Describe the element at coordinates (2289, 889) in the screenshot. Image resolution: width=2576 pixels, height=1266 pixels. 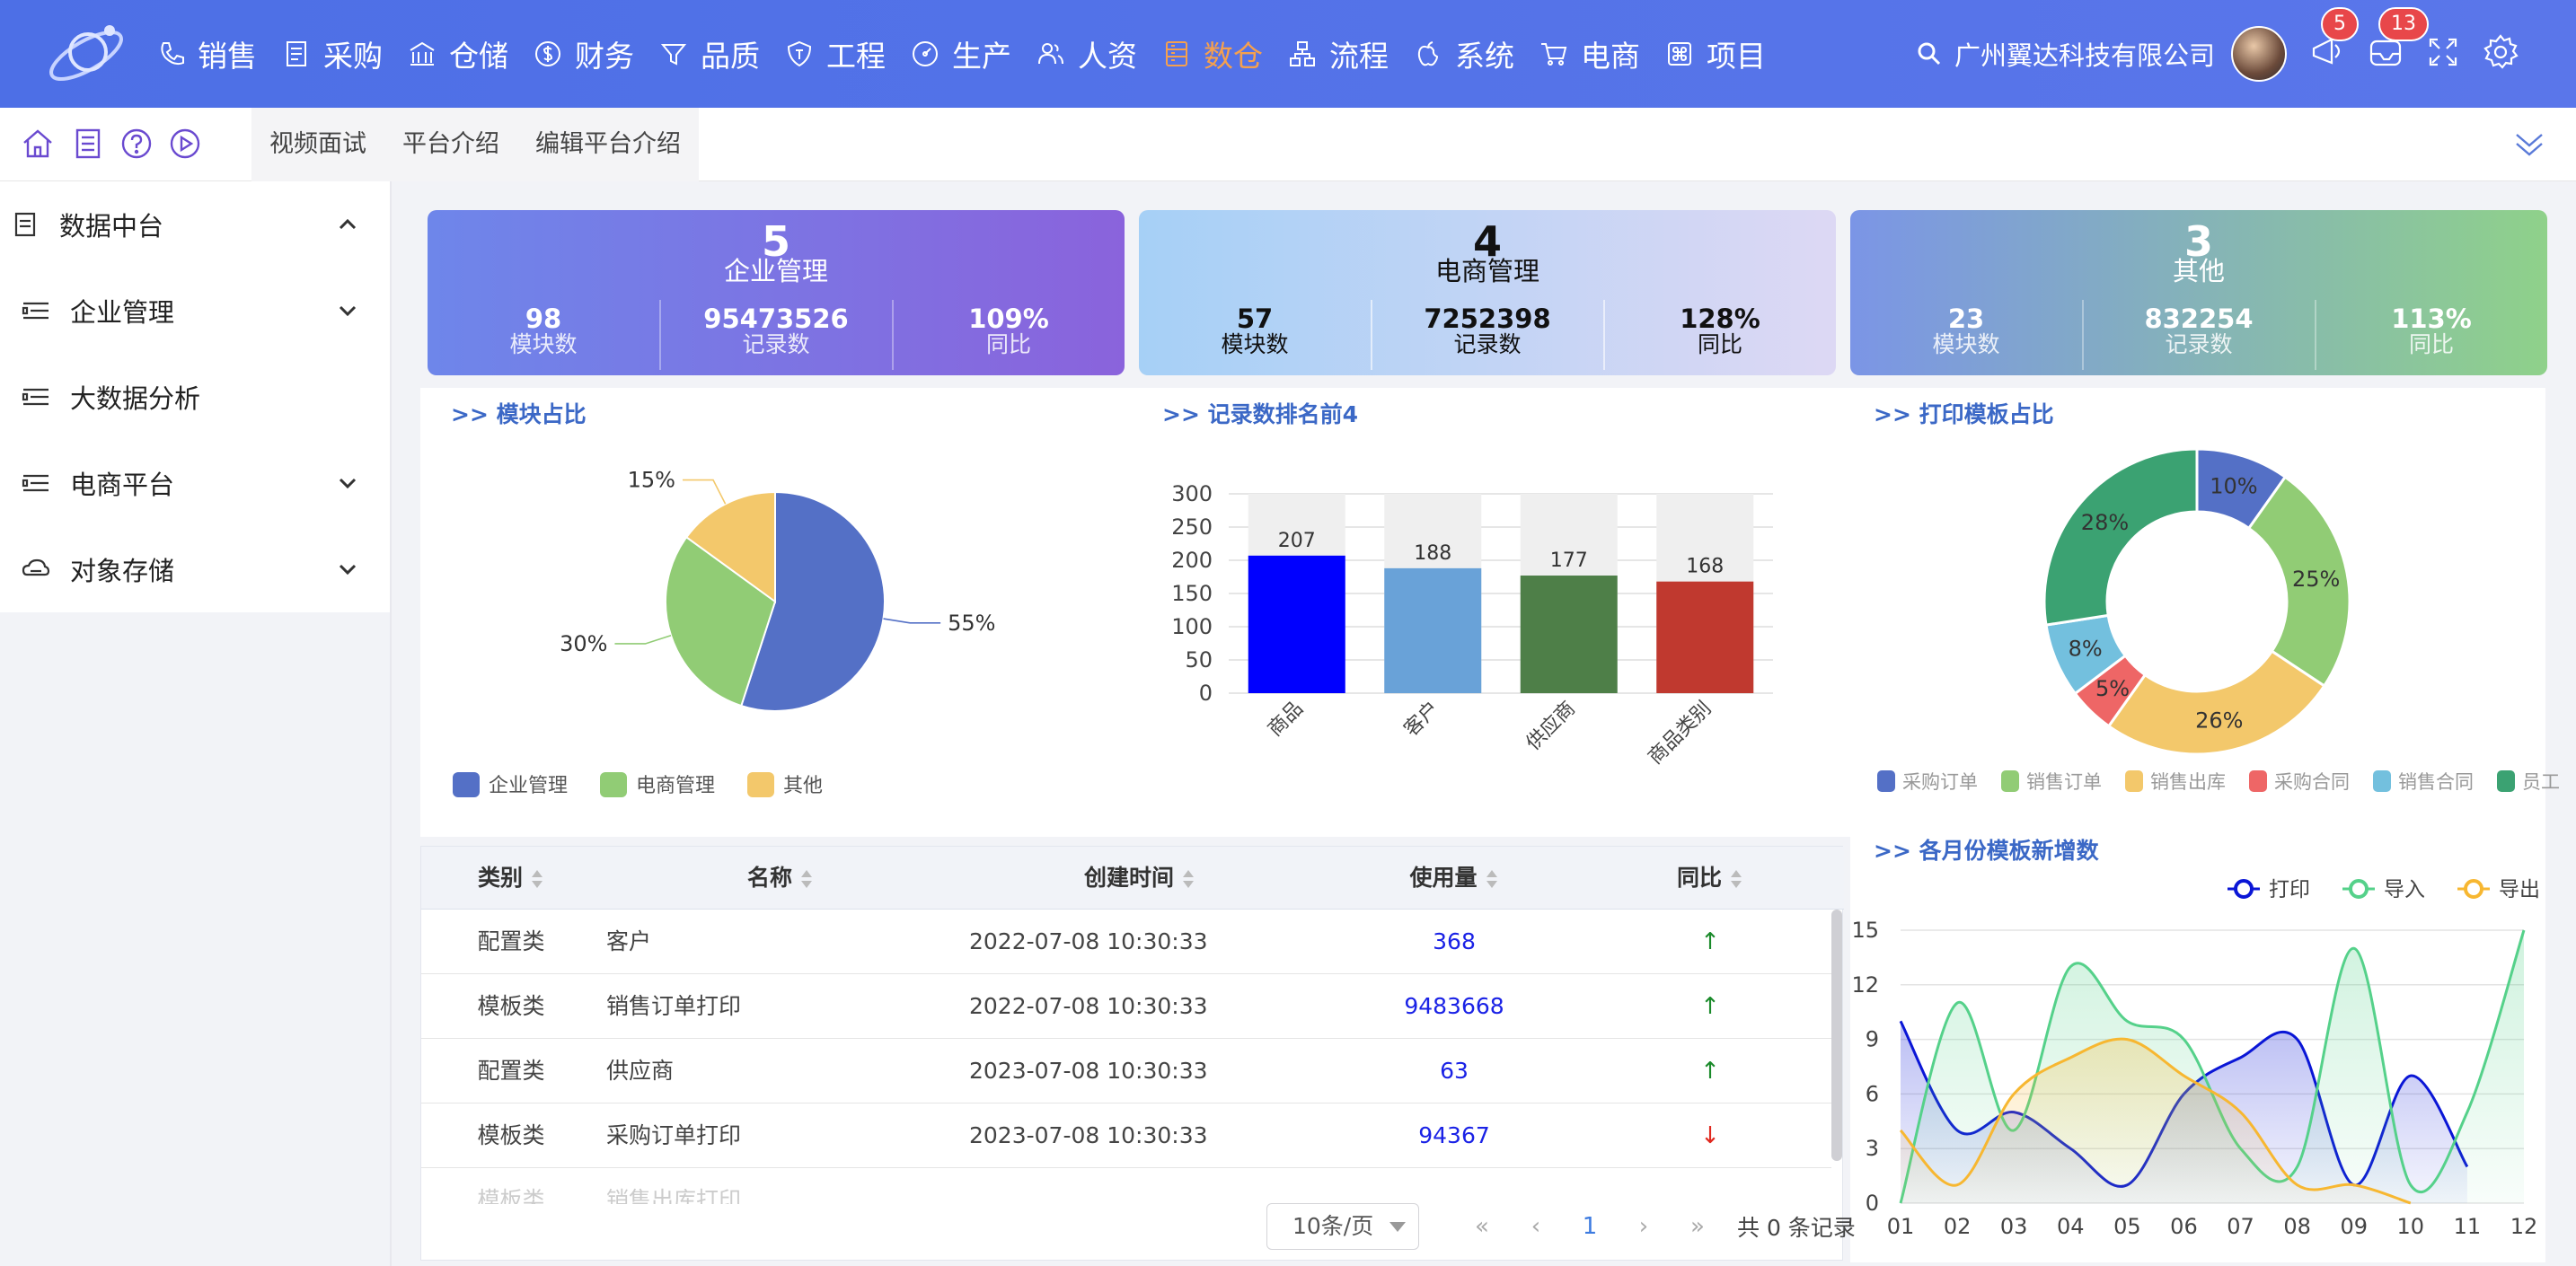
I see `legend-label: 打印` at that location.